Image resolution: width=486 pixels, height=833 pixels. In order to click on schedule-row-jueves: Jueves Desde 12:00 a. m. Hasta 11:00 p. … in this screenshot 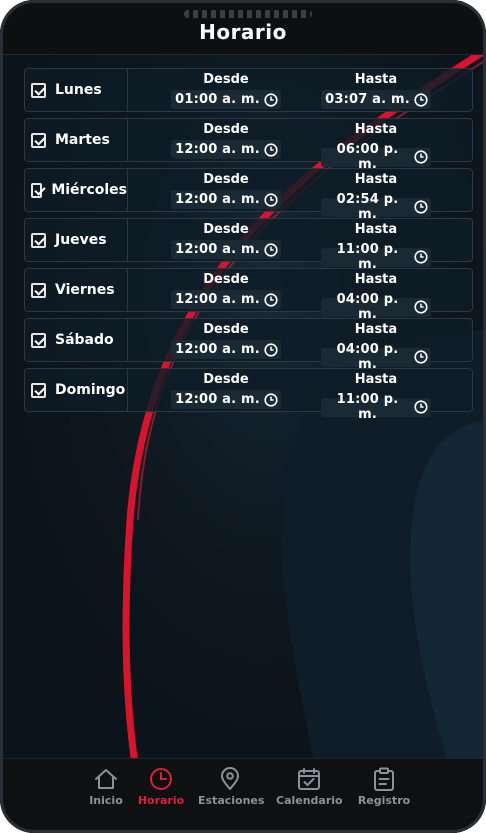, I will do `click(248, 245)`.